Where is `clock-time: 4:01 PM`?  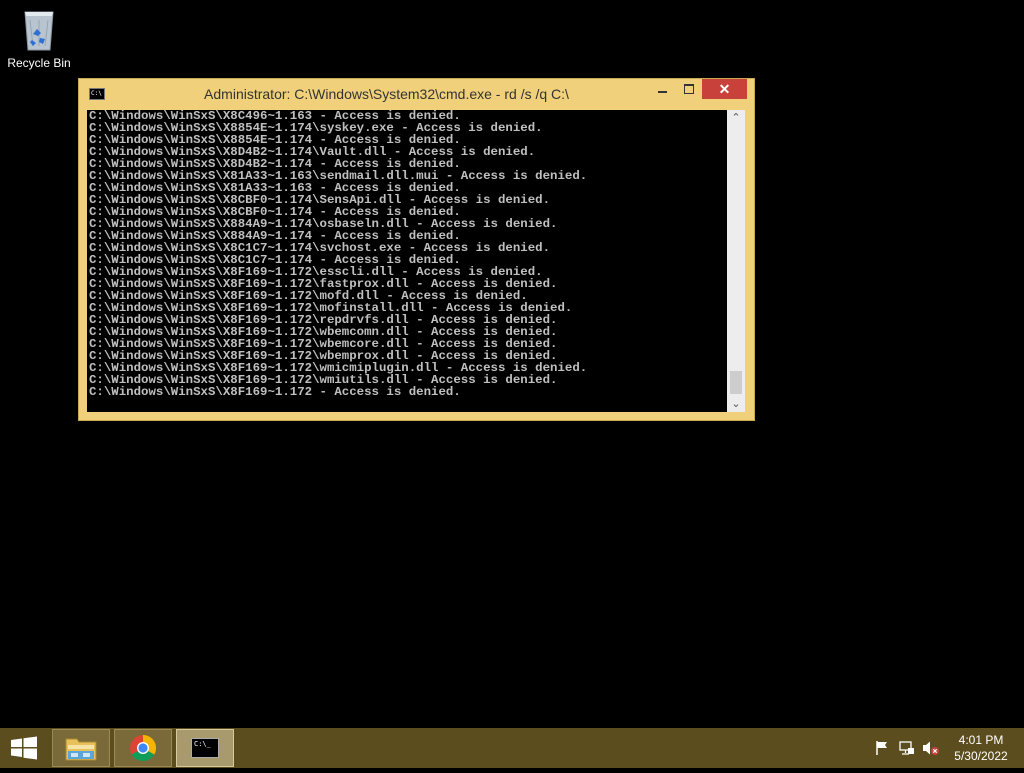
clock-time: 4:01 PM is located at coordinates (981, 740).